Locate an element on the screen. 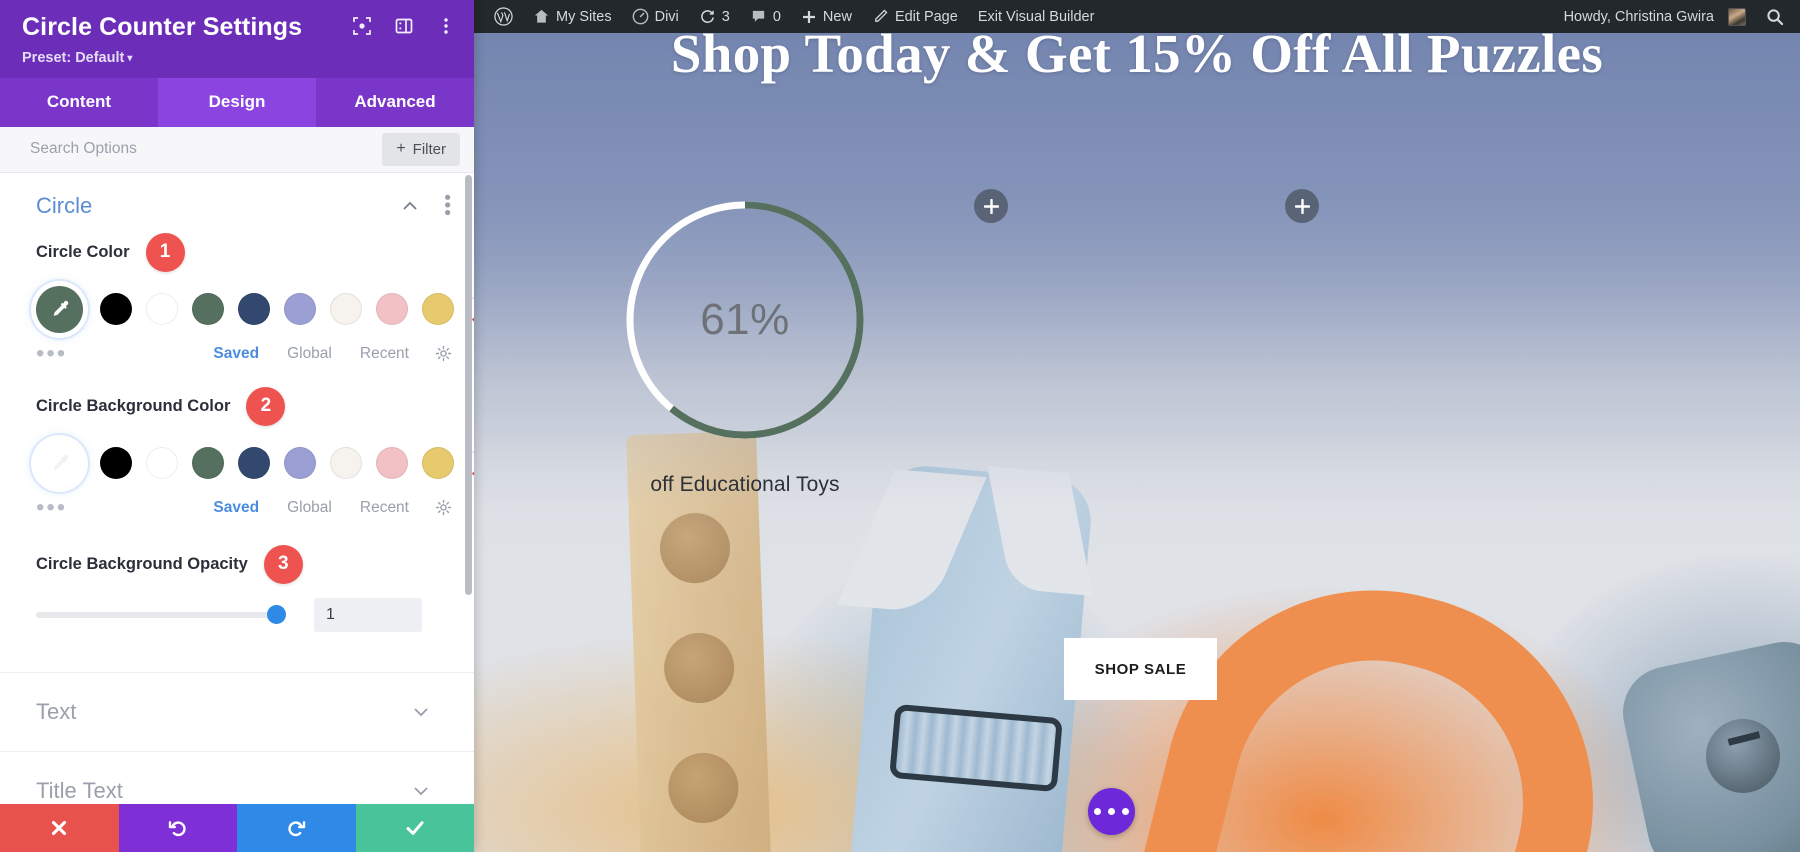 The height and width of the screenshot is (852, 1800). admin-bar-item-comments: 0 is located at coordinates (765, 16).